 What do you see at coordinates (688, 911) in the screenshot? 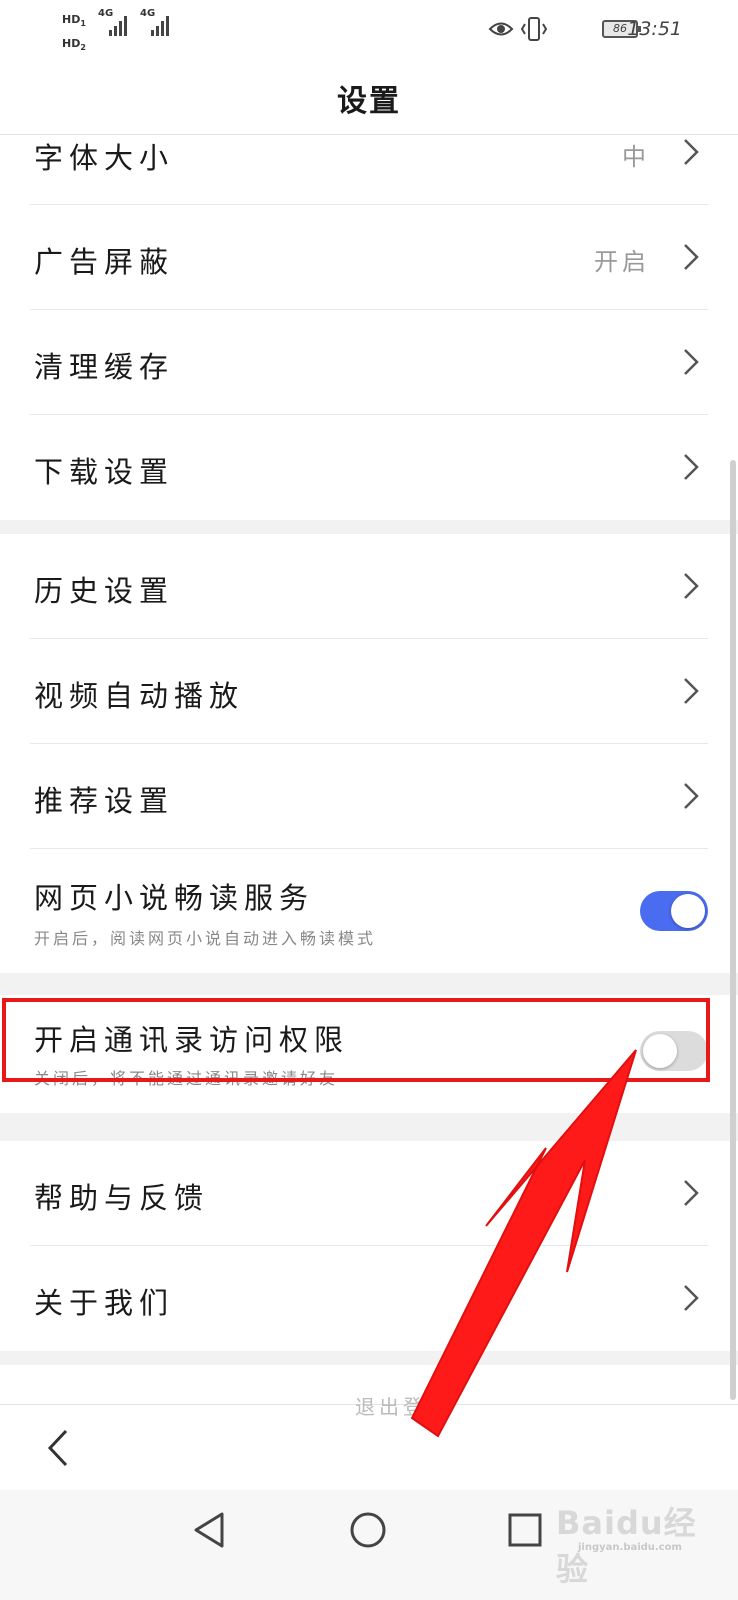
I see `toggle-knob` at bounding box center [688, 911].